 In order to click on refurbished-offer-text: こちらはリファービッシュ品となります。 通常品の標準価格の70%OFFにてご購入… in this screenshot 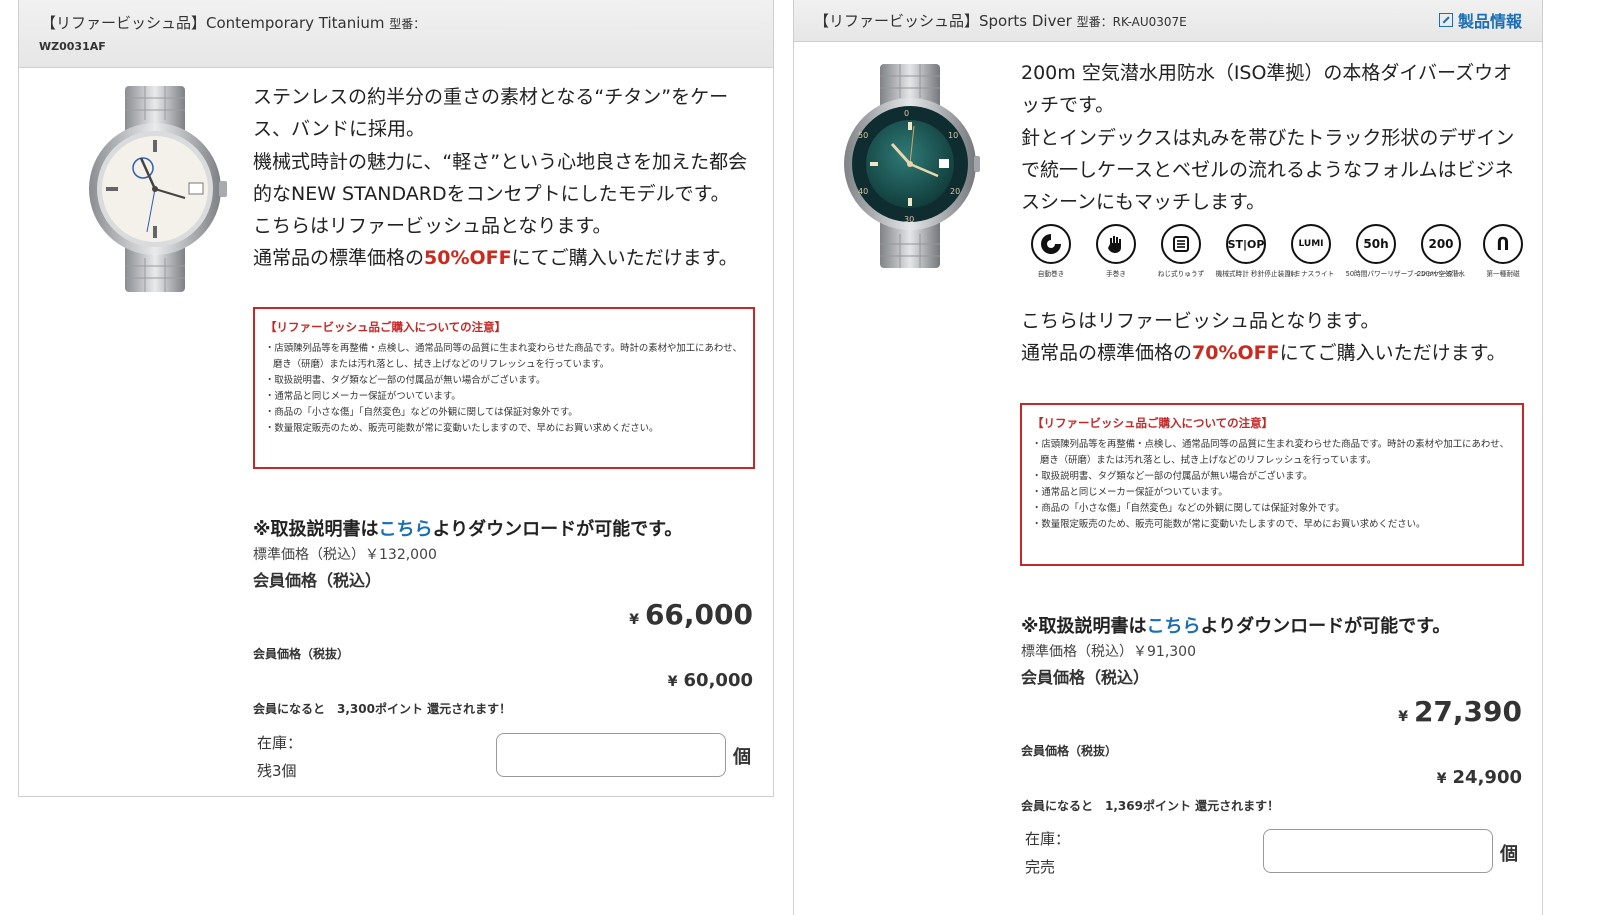, I will do `click(1273, 337)`.